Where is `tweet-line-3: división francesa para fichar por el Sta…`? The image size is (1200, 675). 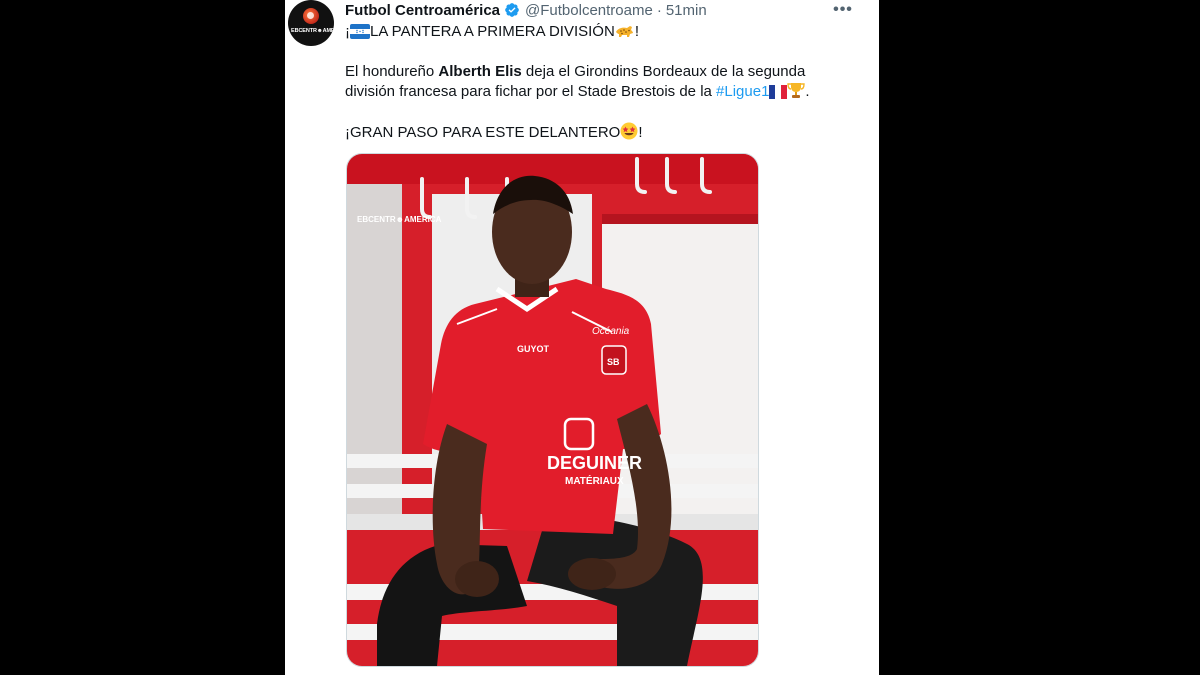
tweet-line-3: división francesa para fichar por el Sta… is located at coordinates (605, 92).